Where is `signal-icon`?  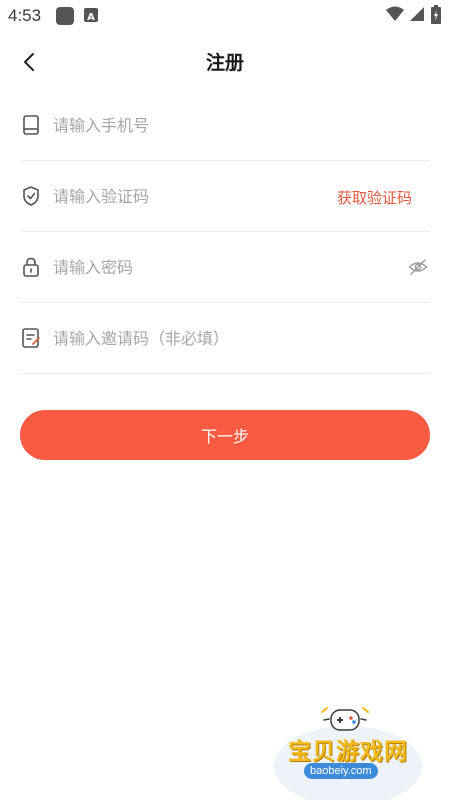 signal-icon is located at coordinates (416, 16).